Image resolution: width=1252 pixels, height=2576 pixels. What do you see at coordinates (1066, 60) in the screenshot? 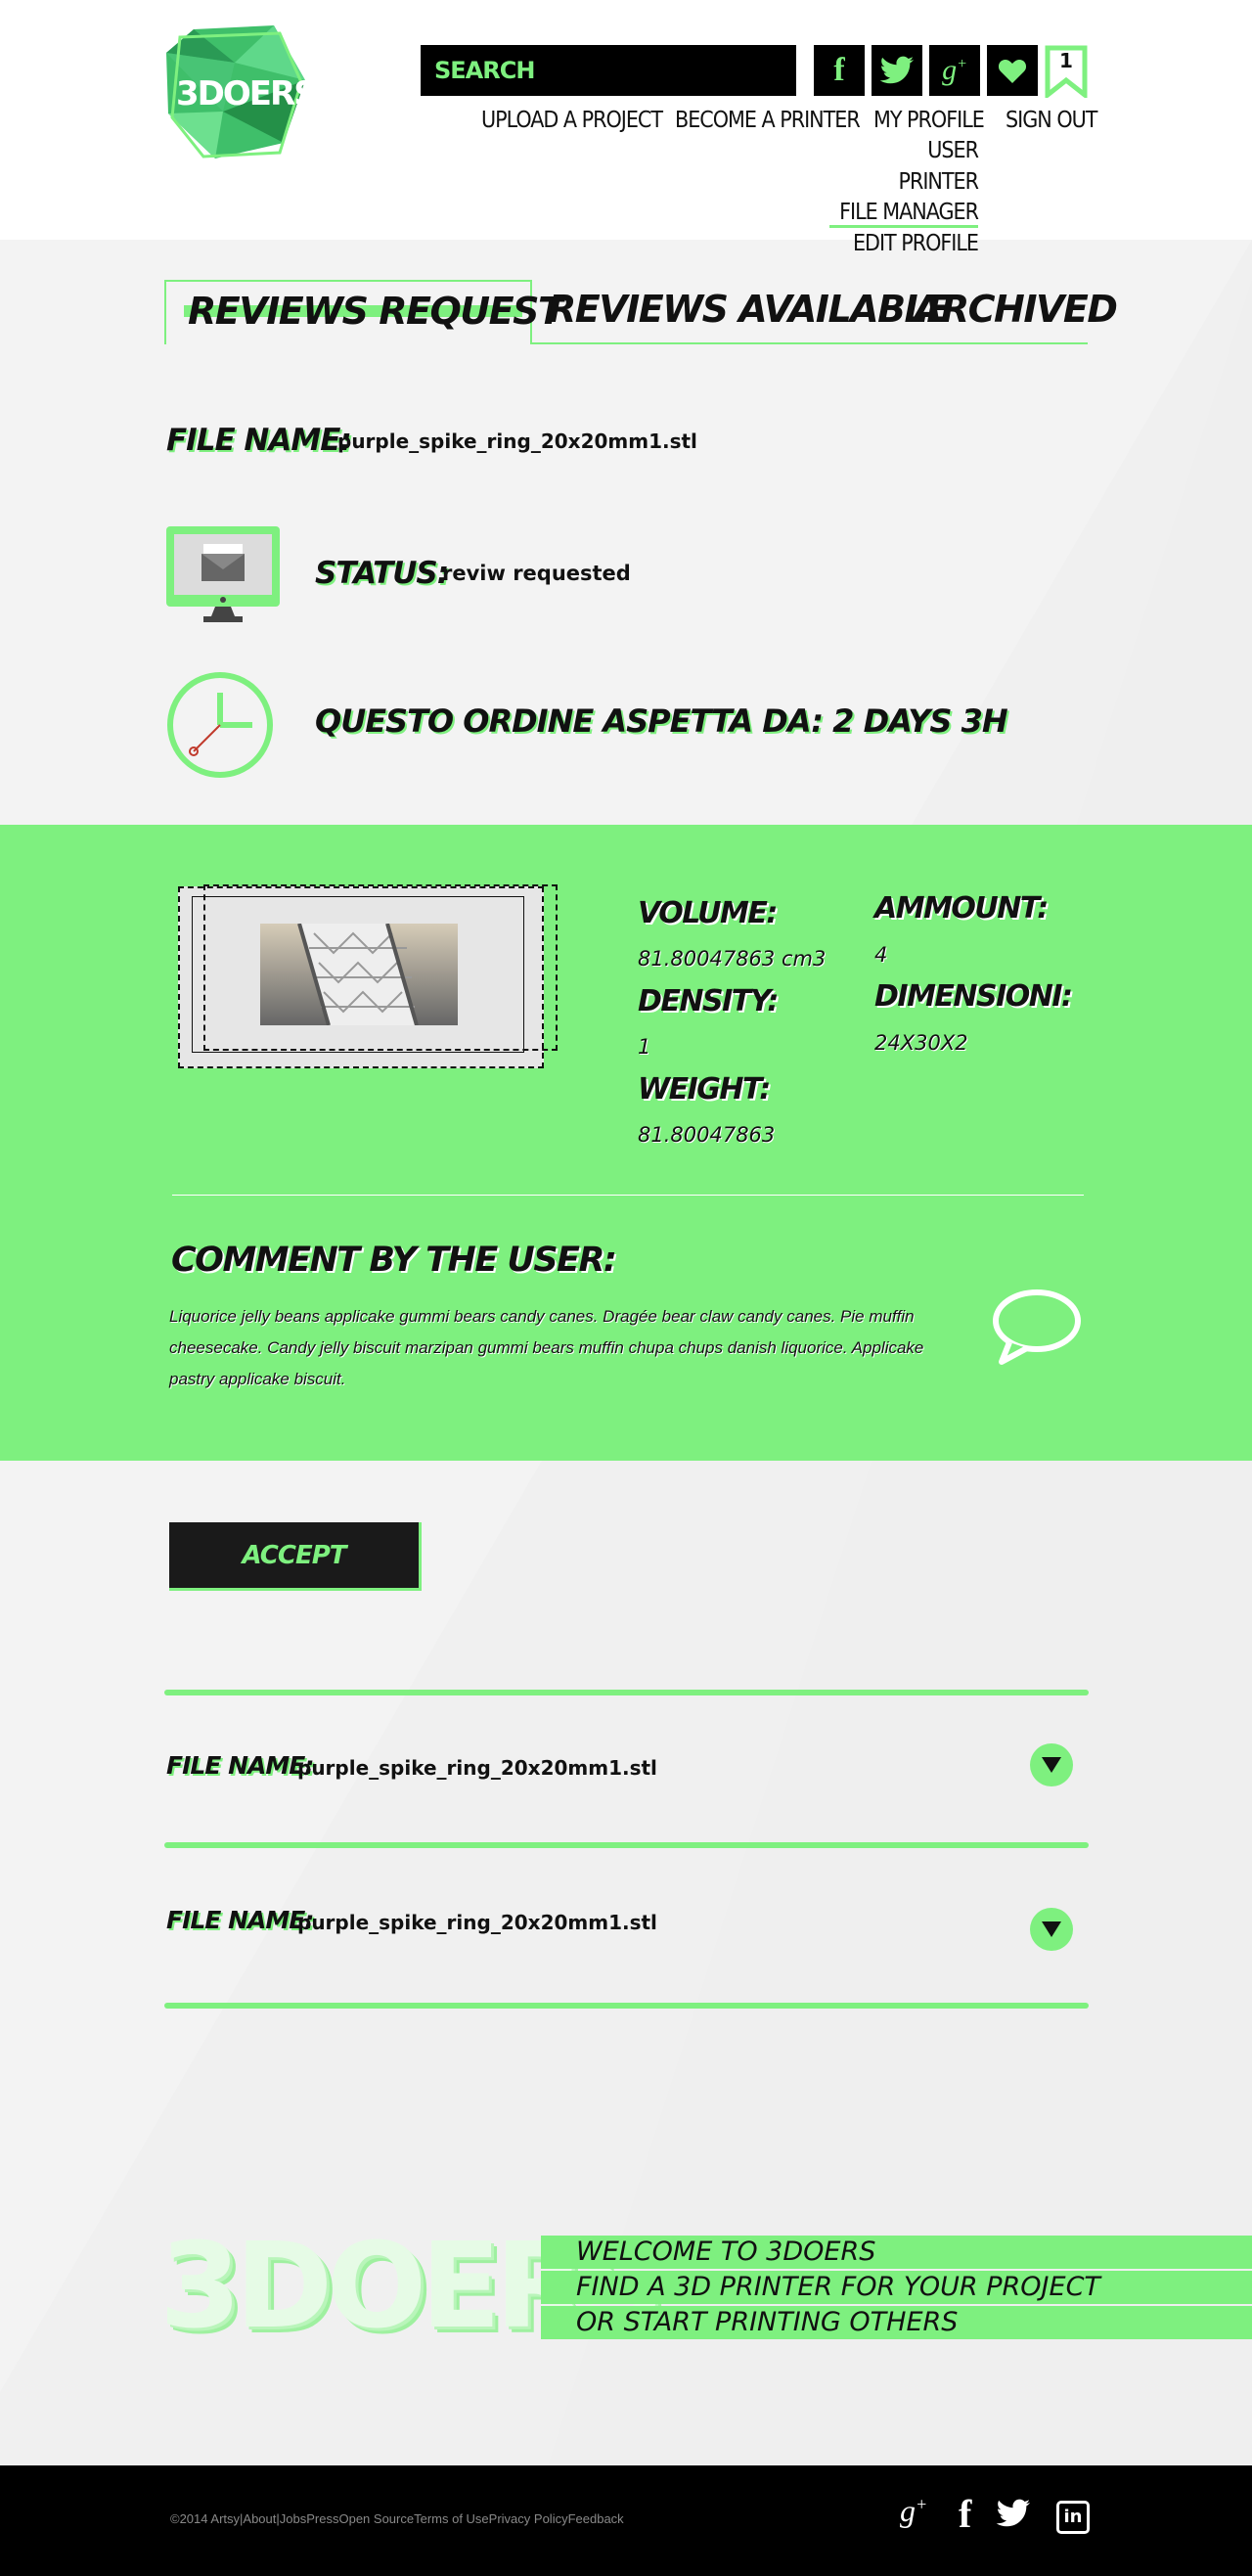
I see `saved-count: 1` at bounding box center [1066, 60].